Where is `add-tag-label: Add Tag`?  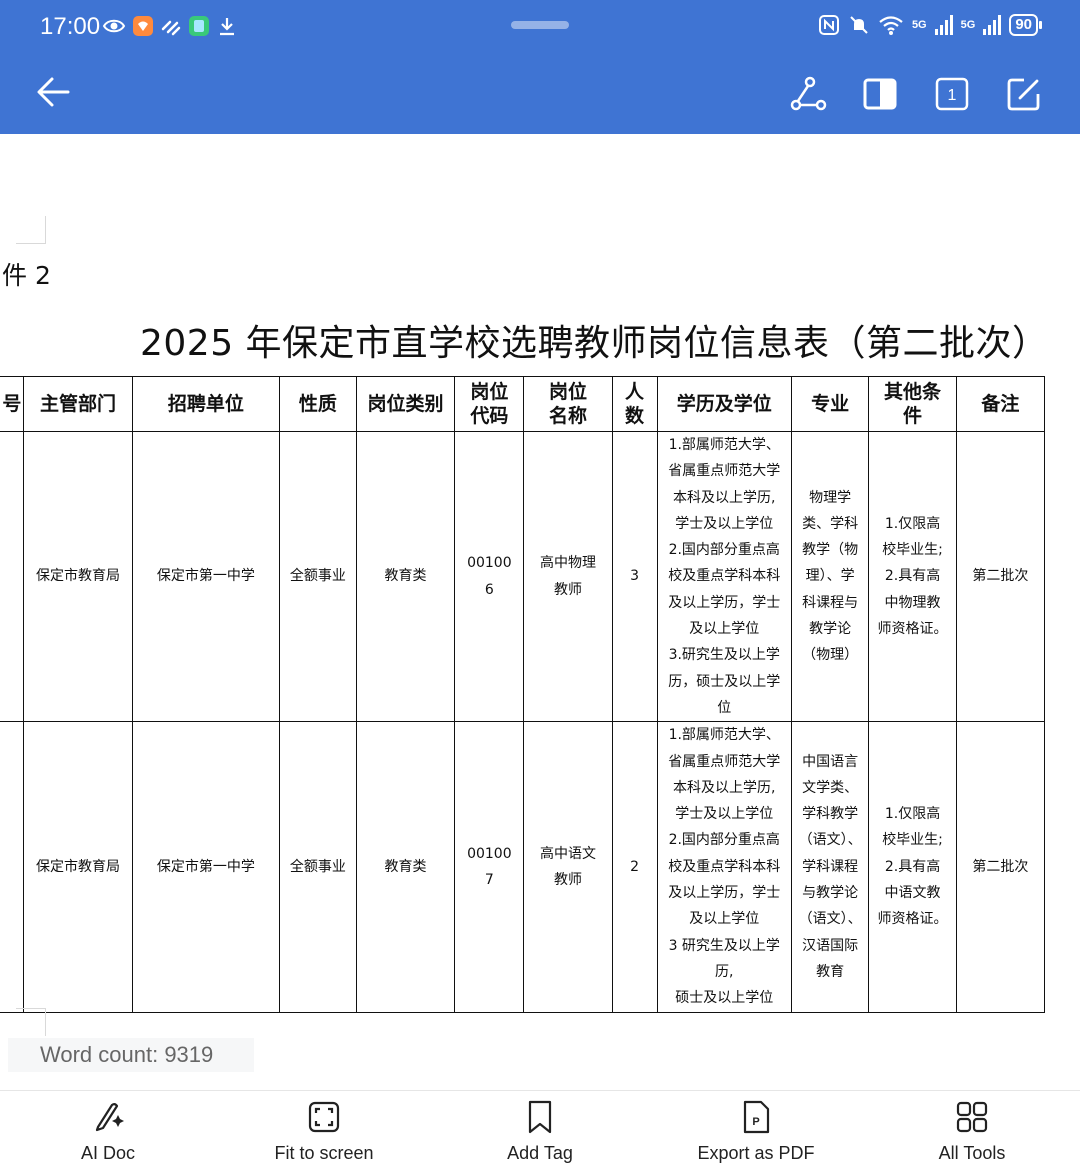 add-tag-label: Add Tag is located at coordinates (540, 1153).